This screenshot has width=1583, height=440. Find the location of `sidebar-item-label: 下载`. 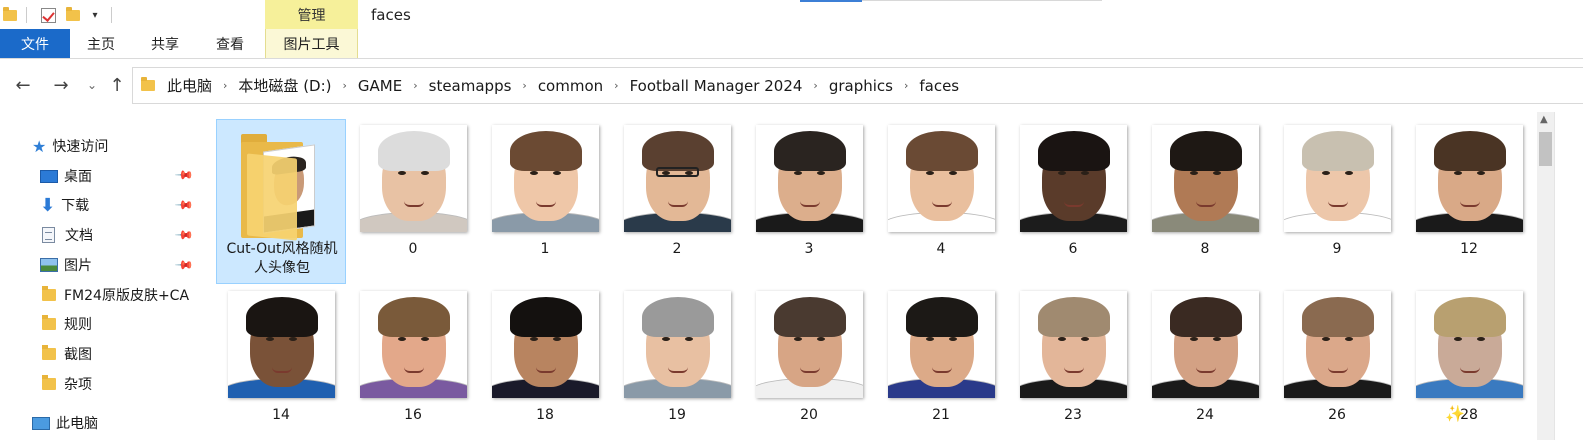

sidebar-item-label: 下载 is located at coordinates (75, 206).